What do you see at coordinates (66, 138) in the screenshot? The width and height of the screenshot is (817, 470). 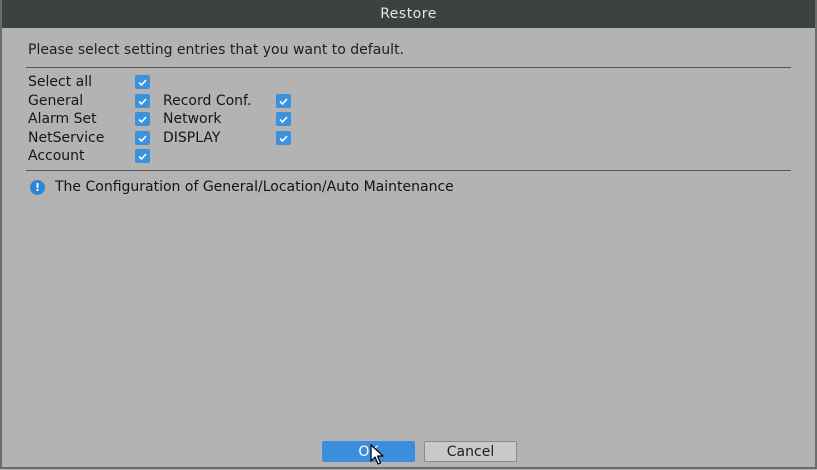 I see `netservice-label: NetService` at bounding box center [66, 138].